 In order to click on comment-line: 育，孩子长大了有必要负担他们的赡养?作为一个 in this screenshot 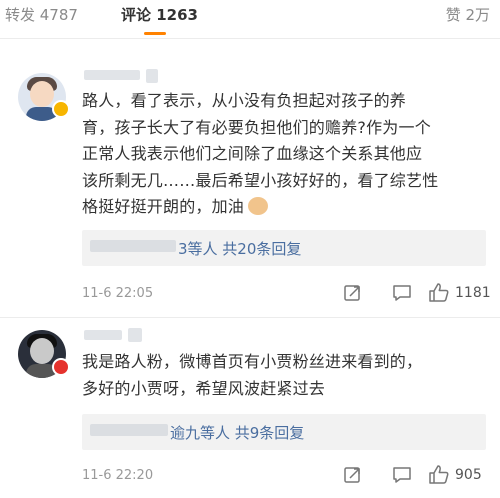, I will do `click(256, 127)`.